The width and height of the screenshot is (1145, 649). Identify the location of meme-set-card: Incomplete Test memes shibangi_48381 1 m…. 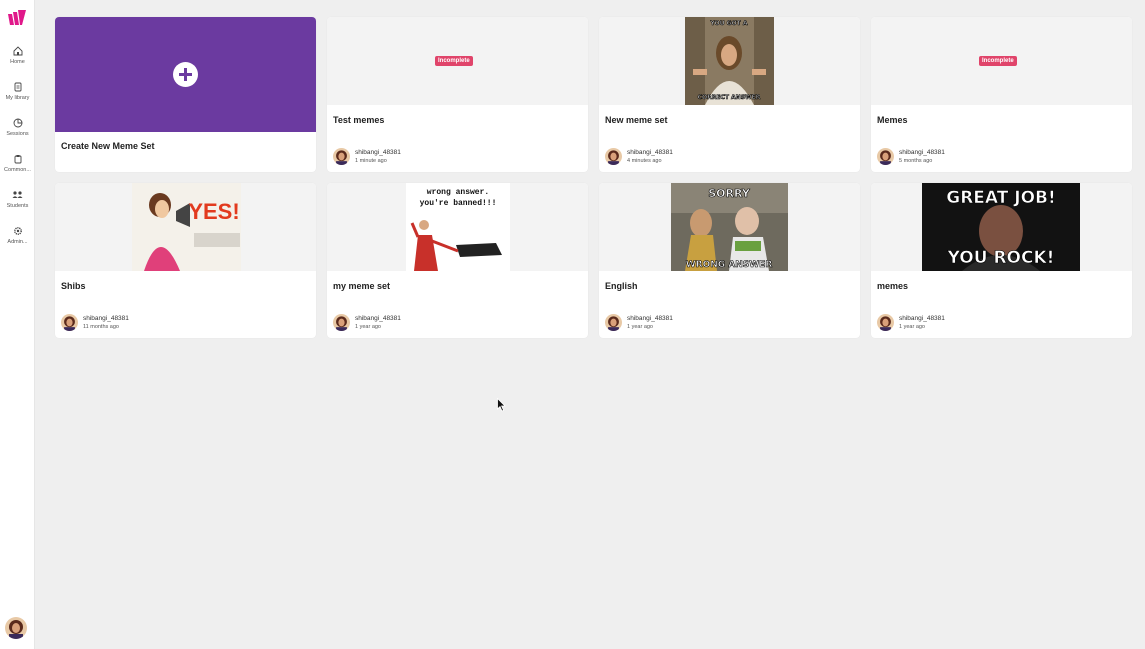
(457, 94).